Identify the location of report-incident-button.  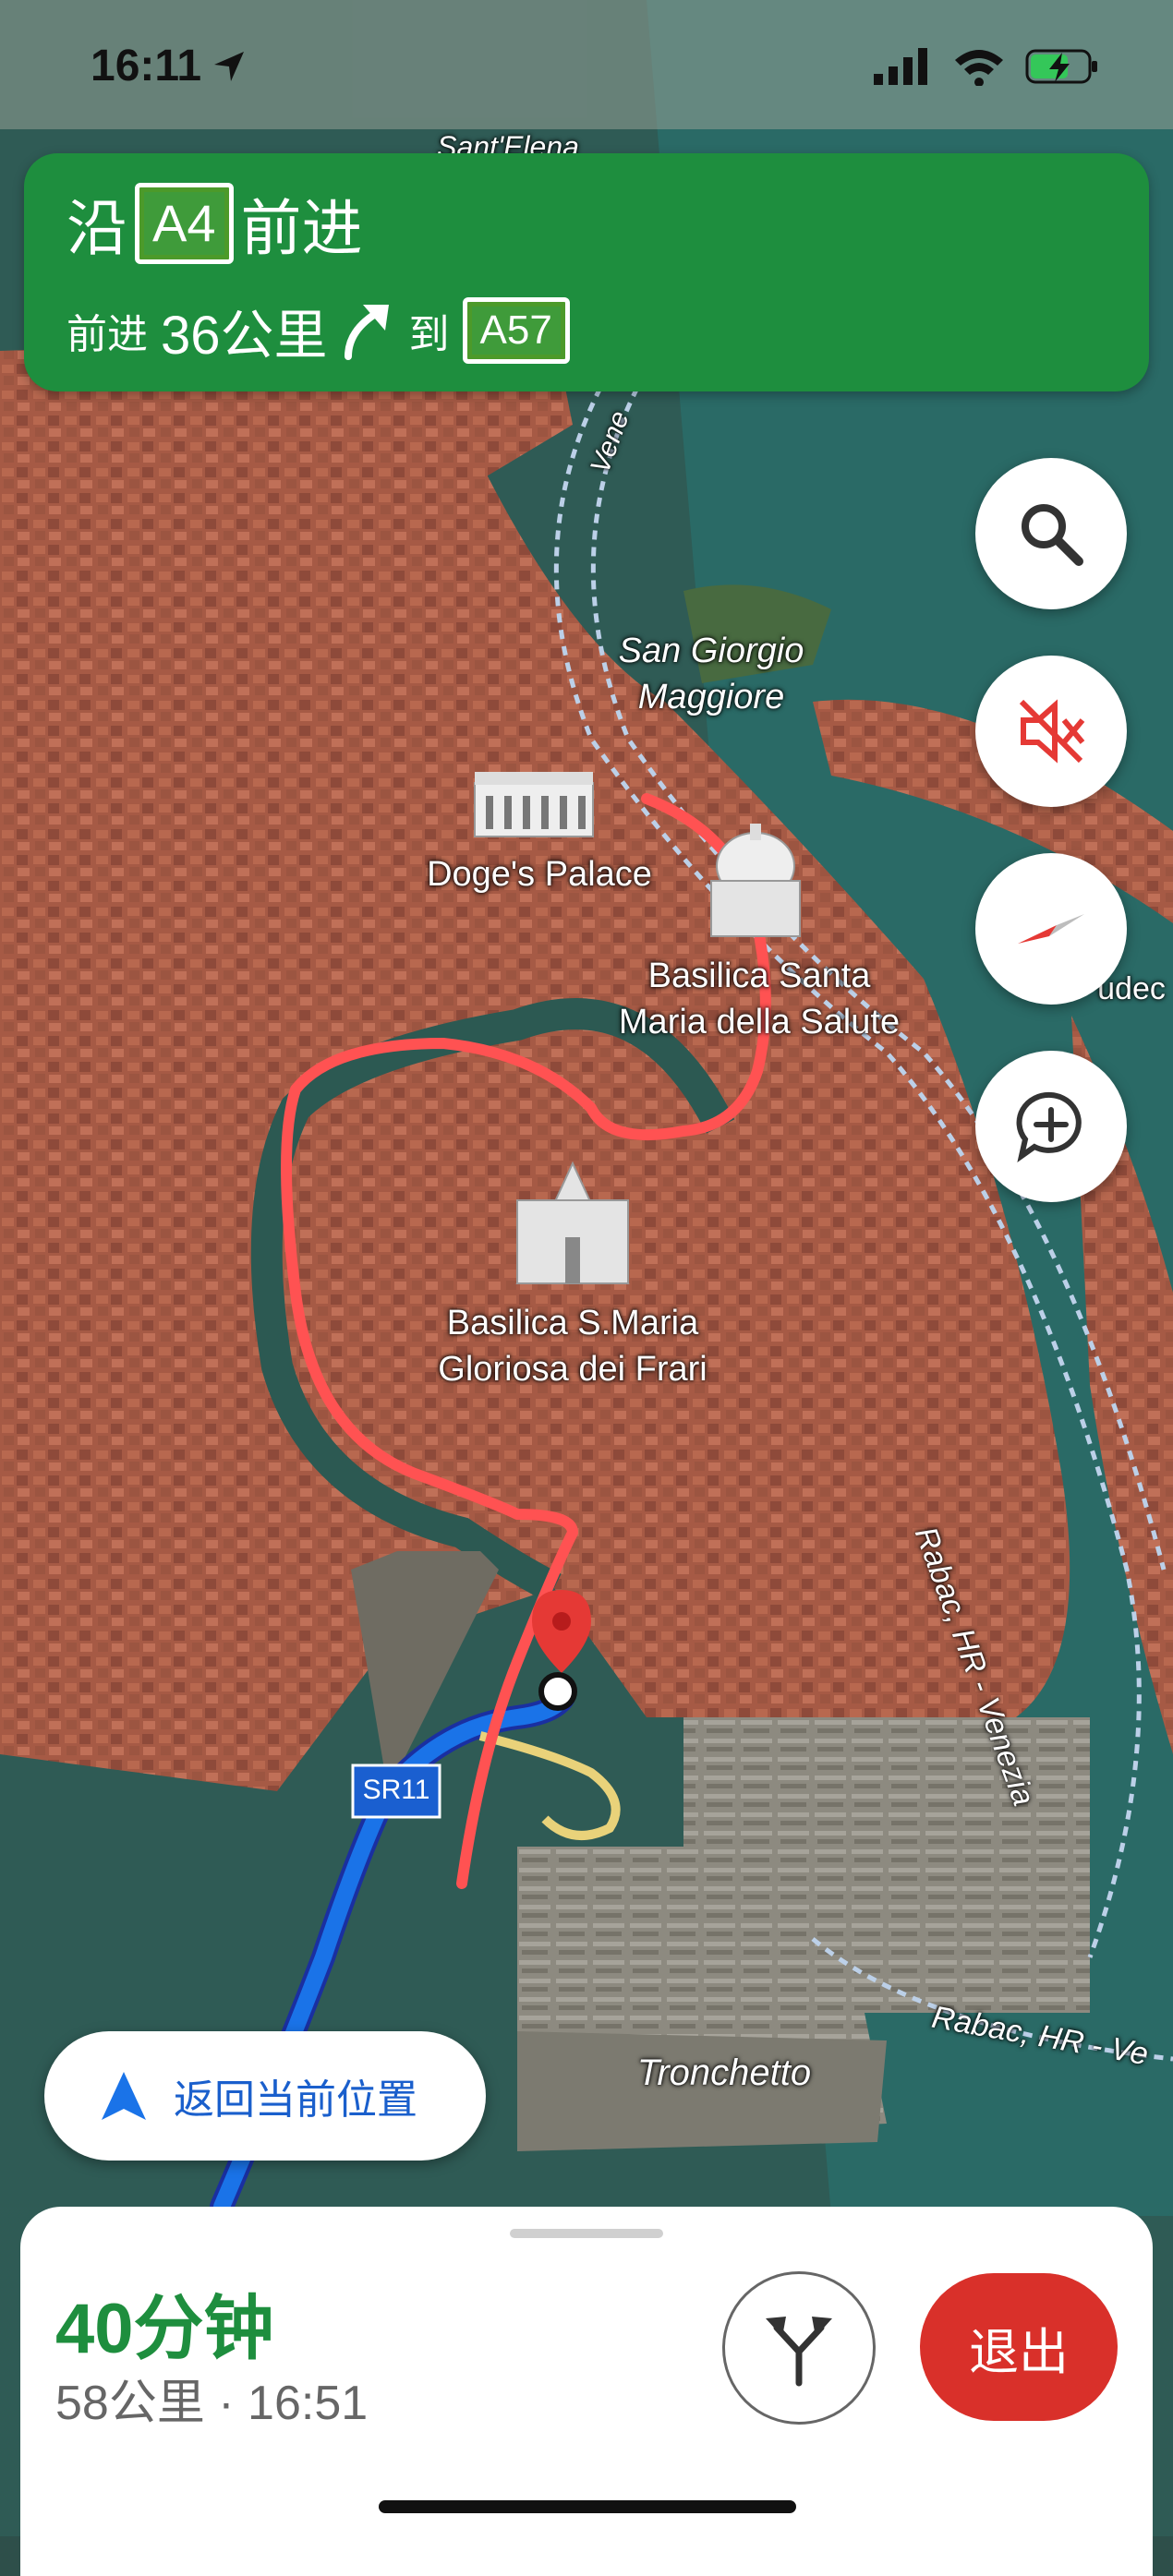
(1051, 1126).